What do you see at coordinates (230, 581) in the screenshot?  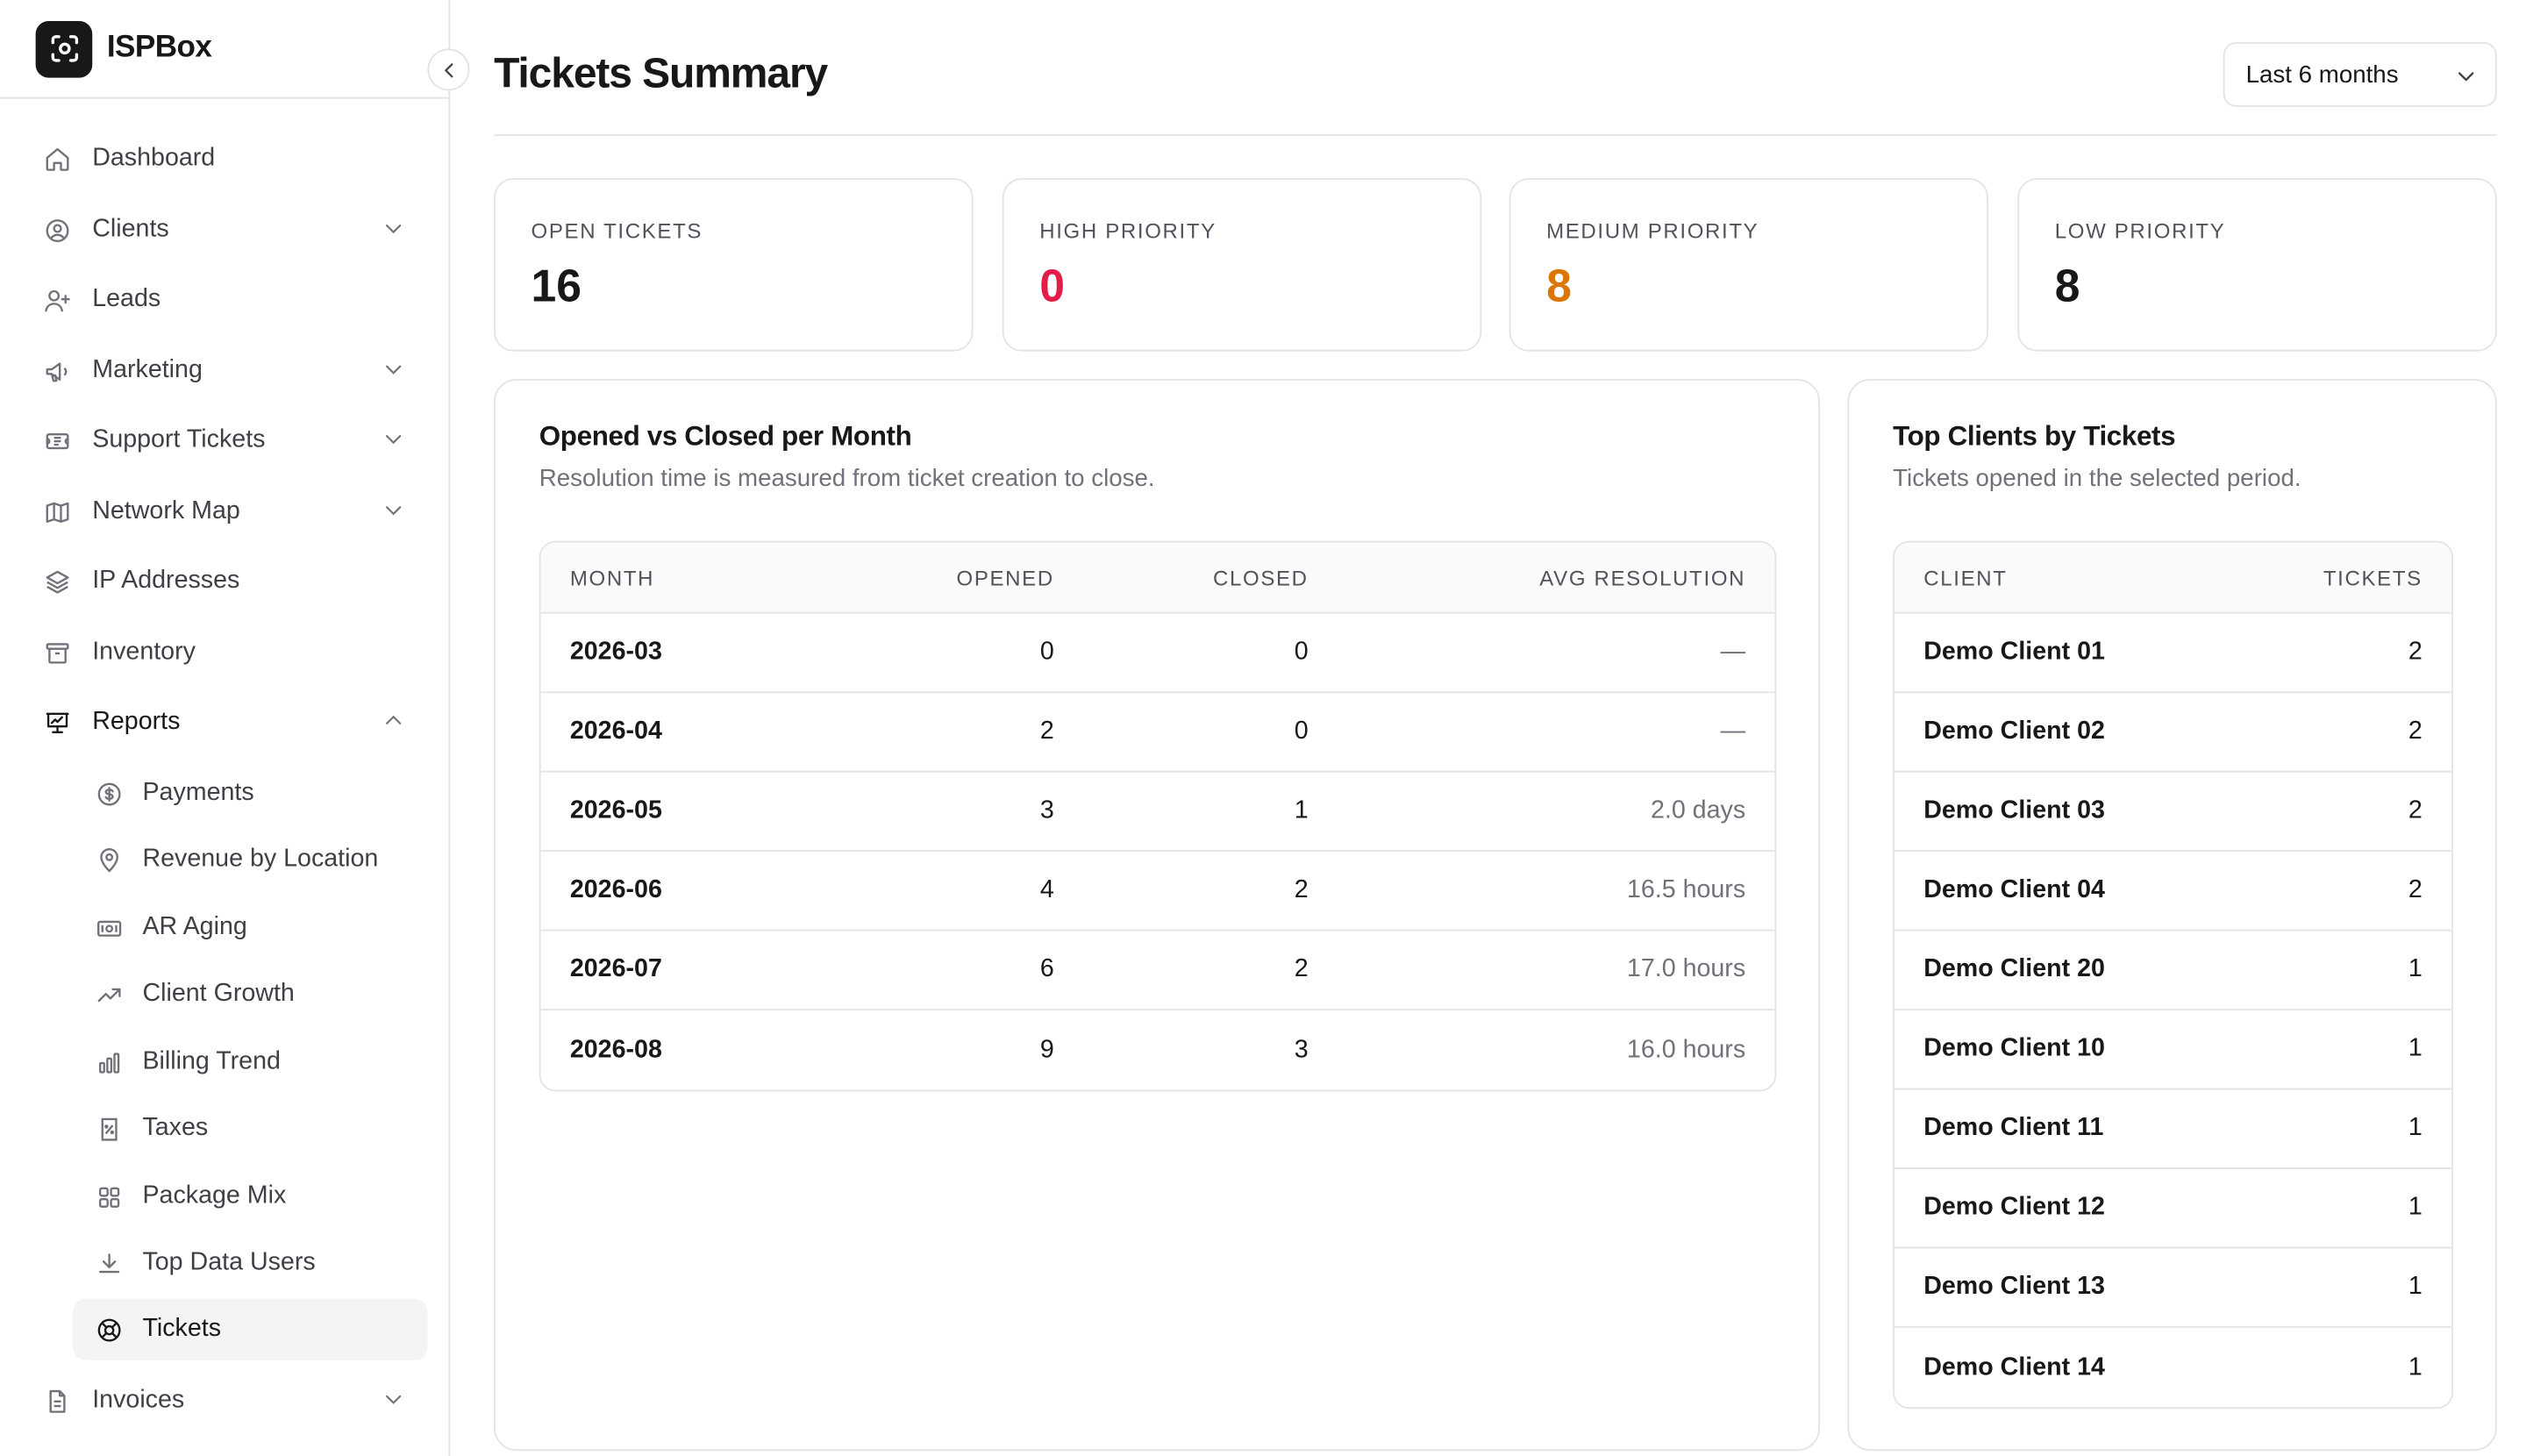 I see `sidebar-item-ip-addresses: IP Addresses` at bounding box center [230, 581].